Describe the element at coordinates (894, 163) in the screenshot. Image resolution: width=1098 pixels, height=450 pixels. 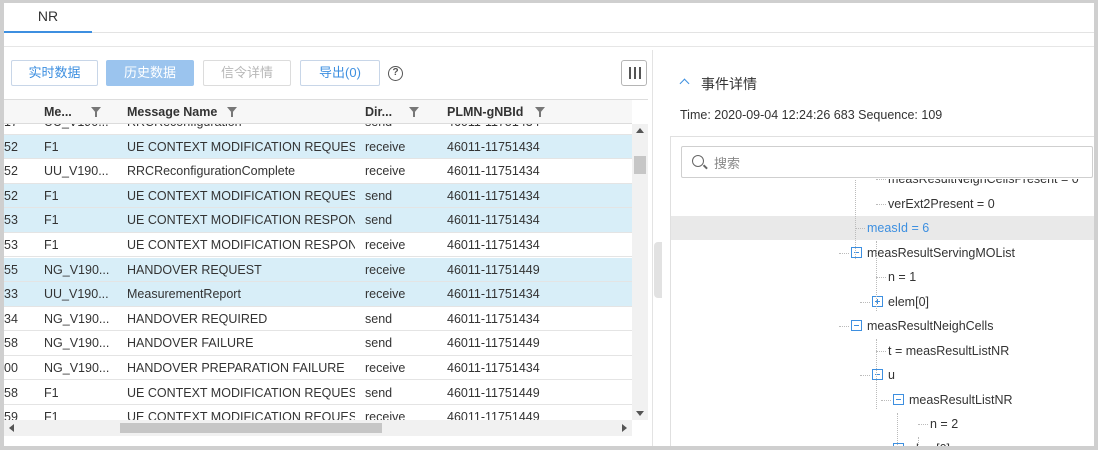
I see `tree-search-input` at that location.